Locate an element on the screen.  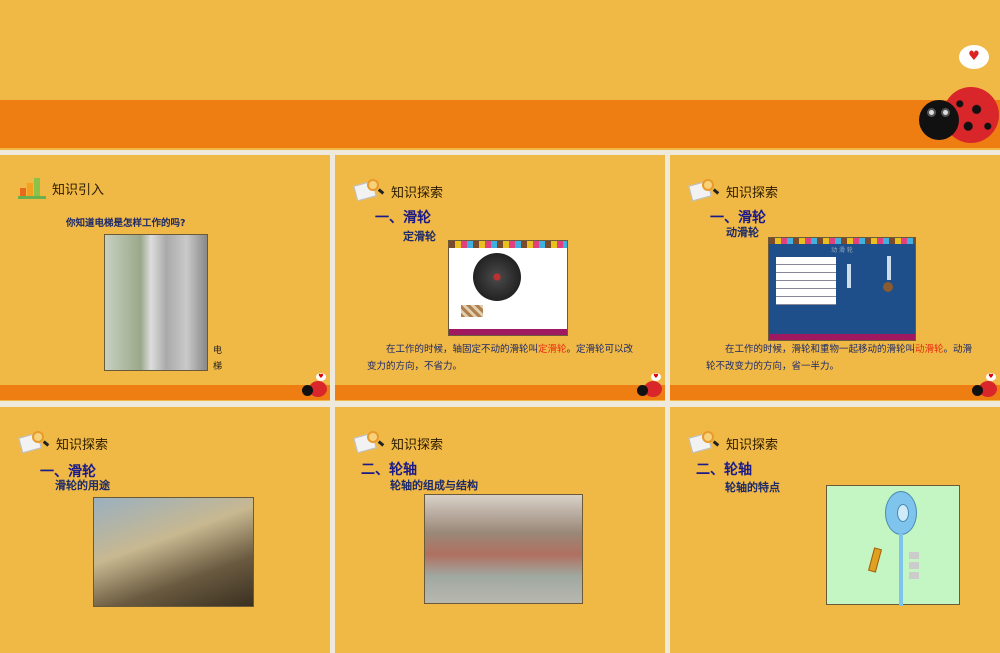
caption: 电梯 is located at coordinates (218, 359).